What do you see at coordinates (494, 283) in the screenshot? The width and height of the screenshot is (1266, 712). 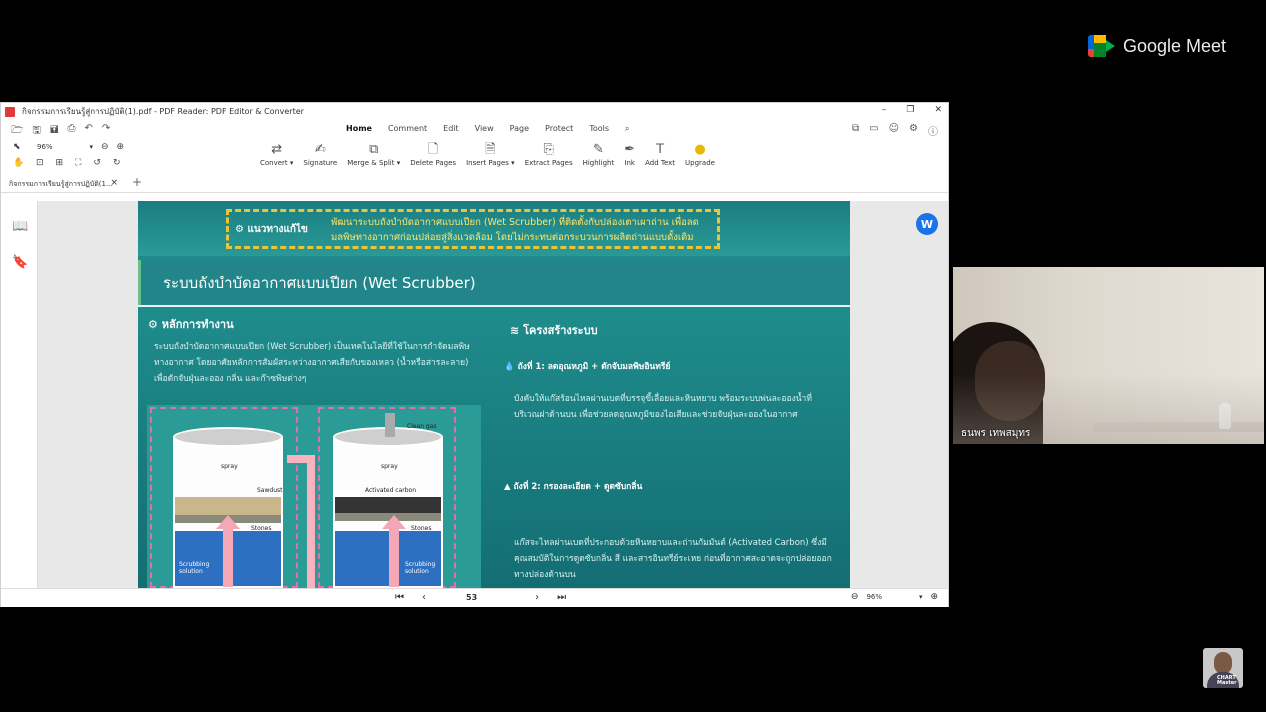 I see `page-title-bar: ระบบถังบำบัดอากาศแบบเปียก (Wet Scrubber)` at bounding box center [494, 283].